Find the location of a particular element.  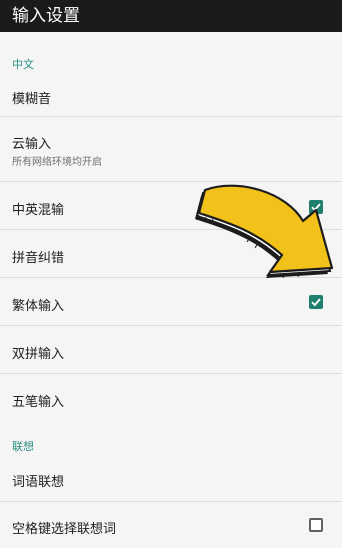

row-word-association: 词语联想 is located at coordinates (171, 479).